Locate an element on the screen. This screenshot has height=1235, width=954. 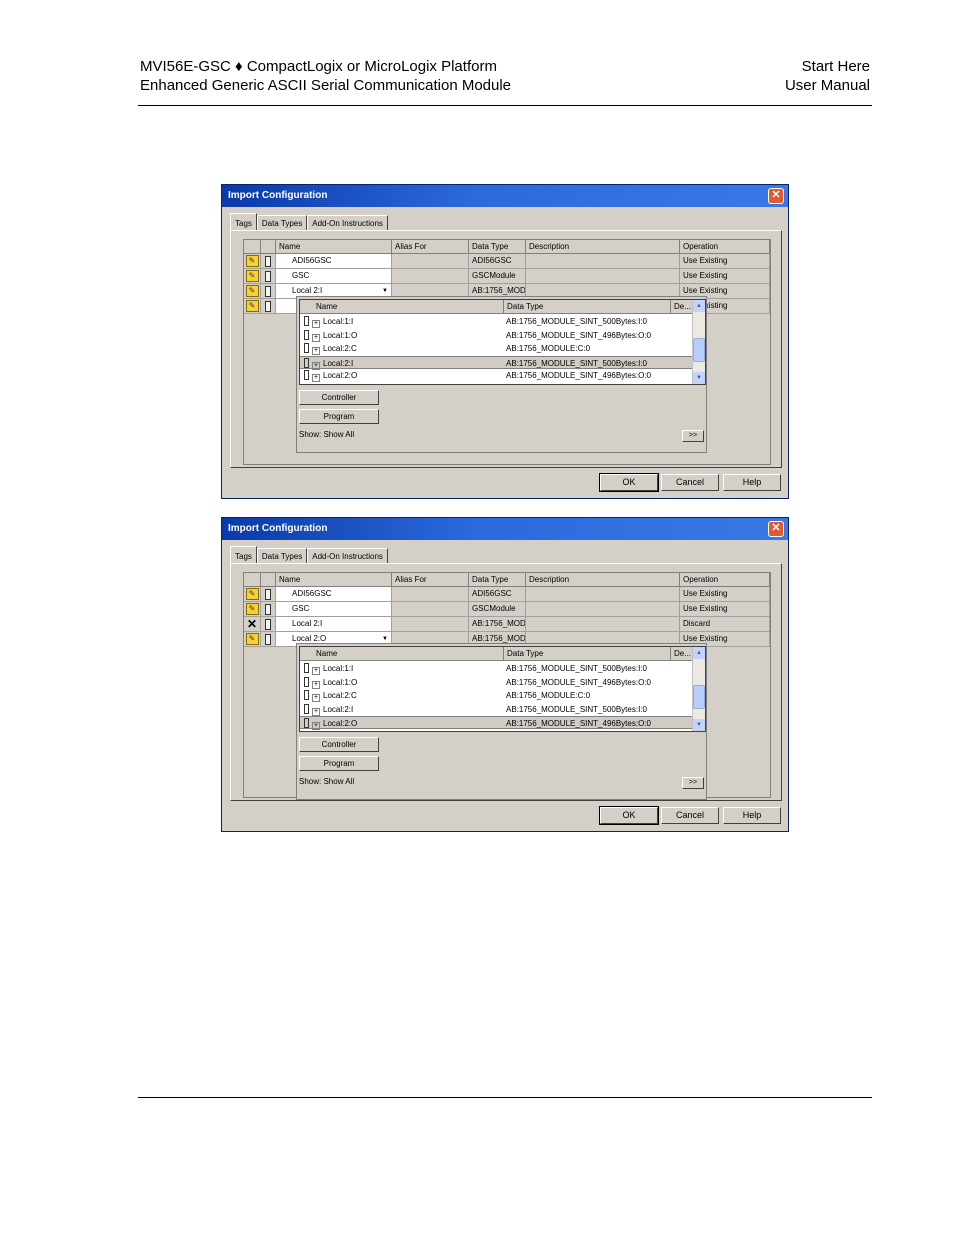
grid-row: ✕ Local 2:I AB:1756_MOD Discard is located at coordinates (507, 624).